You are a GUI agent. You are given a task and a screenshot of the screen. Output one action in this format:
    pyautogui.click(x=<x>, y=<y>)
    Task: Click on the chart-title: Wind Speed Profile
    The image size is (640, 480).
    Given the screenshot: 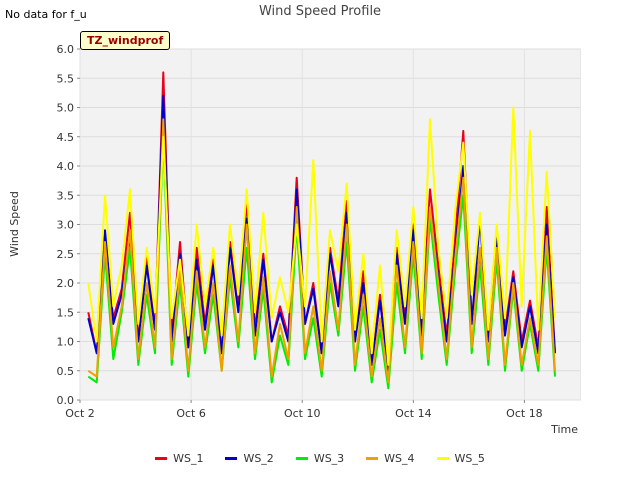 What is the action you would take?
    pyautogui.click(x=320, y=11)
    